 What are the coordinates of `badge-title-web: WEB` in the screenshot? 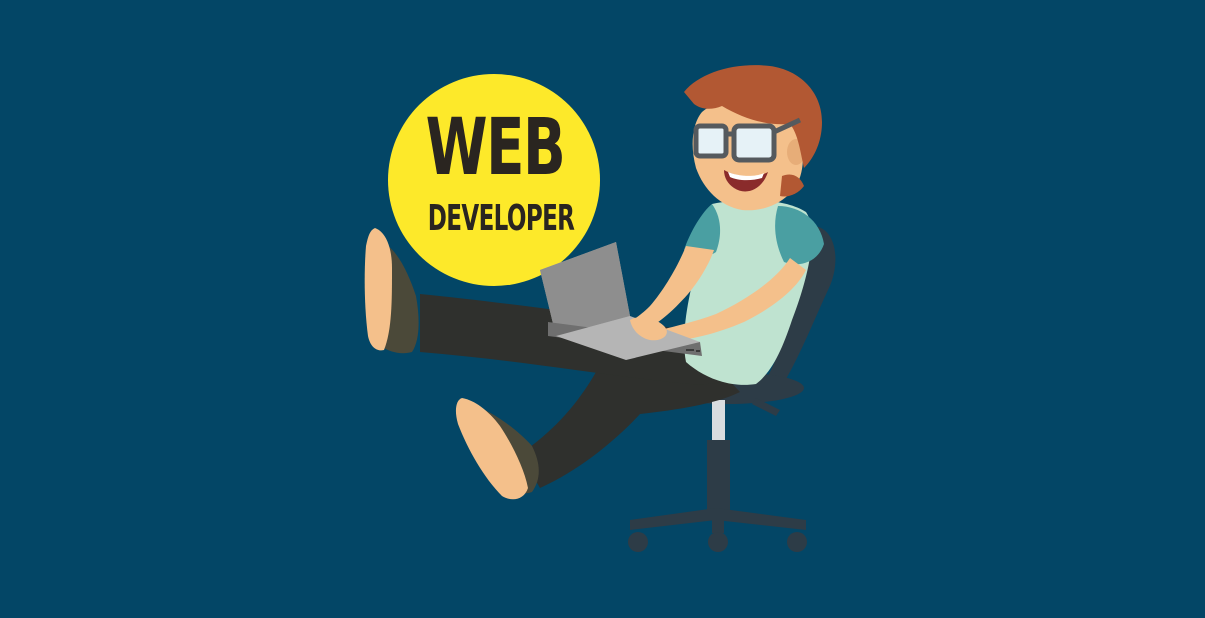 It's located at (495, 148).